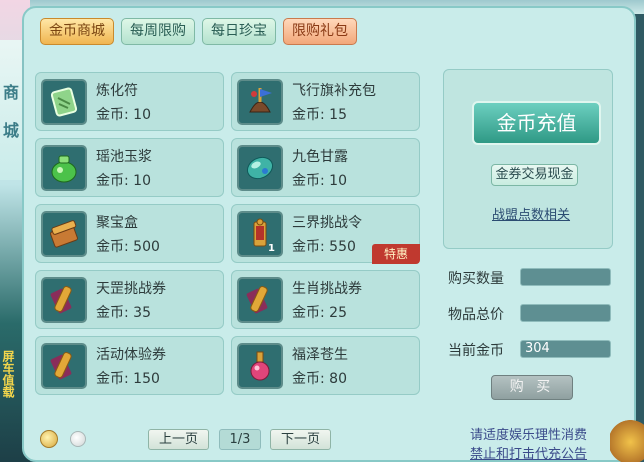  Describe the element at coordinates (129, 299) in the screenshot. I see `shop-item: 天罡挑战券 金币: 35` at that location.